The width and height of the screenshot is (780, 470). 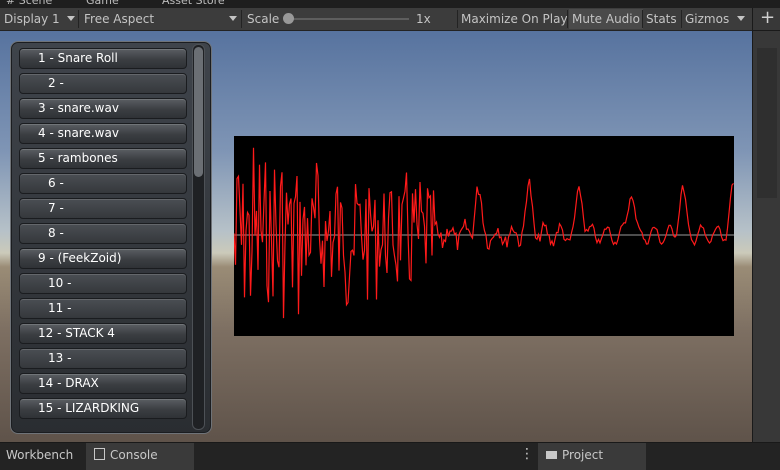 What do you see at coordinates (350, 19) in the screenshot?
I see `scale-slider-track` at bounding box center [350, 19].